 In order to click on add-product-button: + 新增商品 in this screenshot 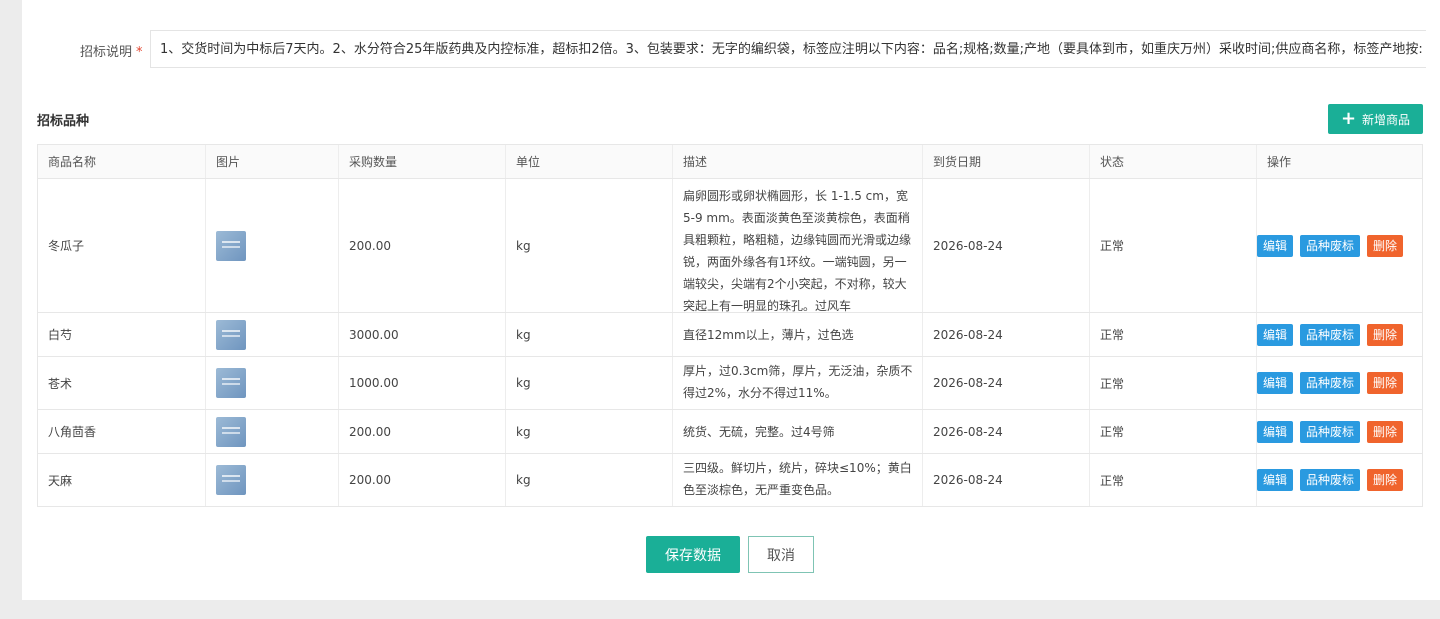, I will do `click(1375, 119)`.